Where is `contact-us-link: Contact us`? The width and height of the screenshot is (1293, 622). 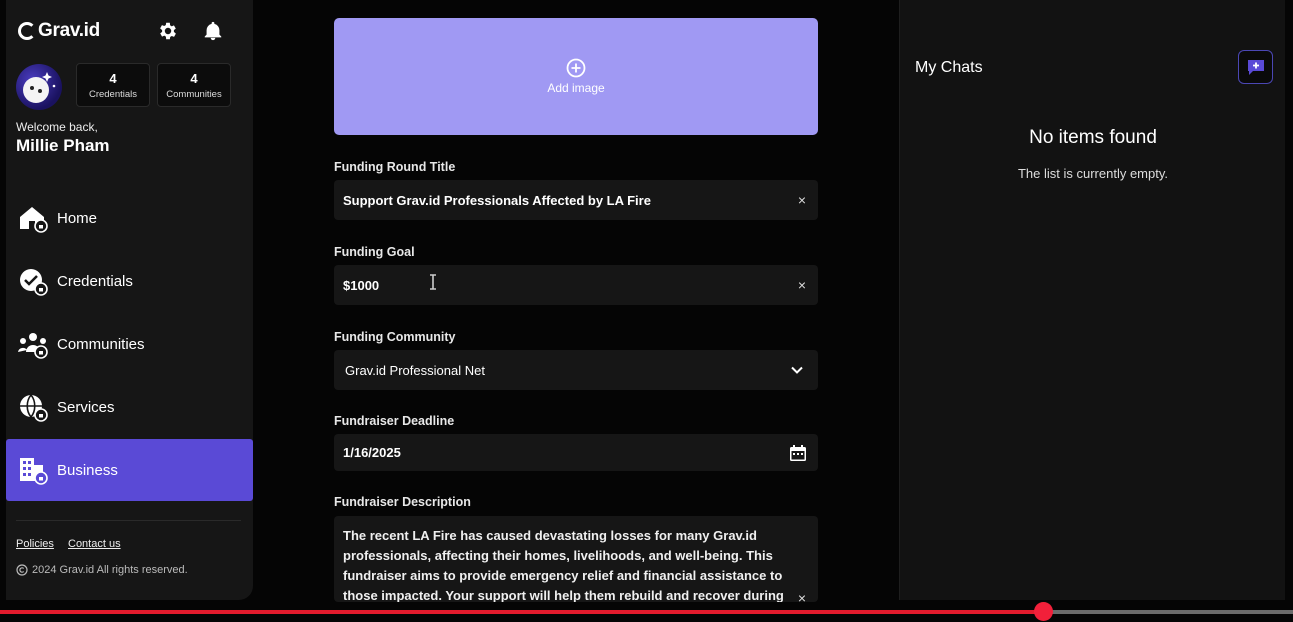
contact-us-link: Contact us is located at coordinates (94, 544).